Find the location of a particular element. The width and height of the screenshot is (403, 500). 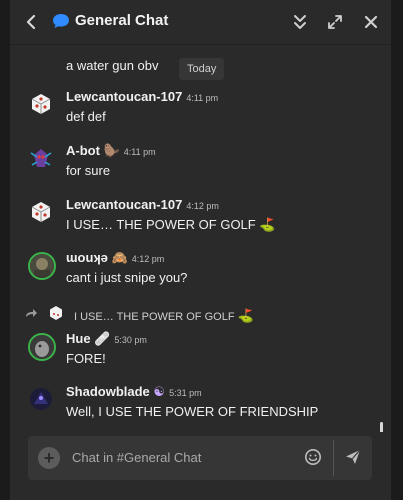

username: Lewcantoucan-107 4:11 pm is located at coordinates (142, 96).